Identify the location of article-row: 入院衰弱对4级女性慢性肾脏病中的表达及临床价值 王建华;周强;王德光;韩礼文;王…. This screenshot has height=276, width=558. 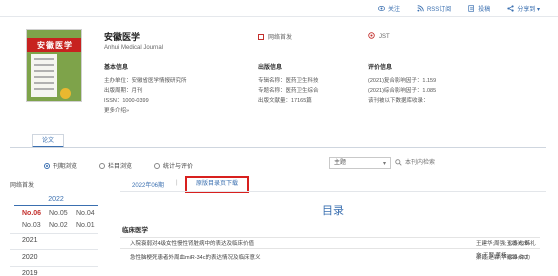
(330, 248).